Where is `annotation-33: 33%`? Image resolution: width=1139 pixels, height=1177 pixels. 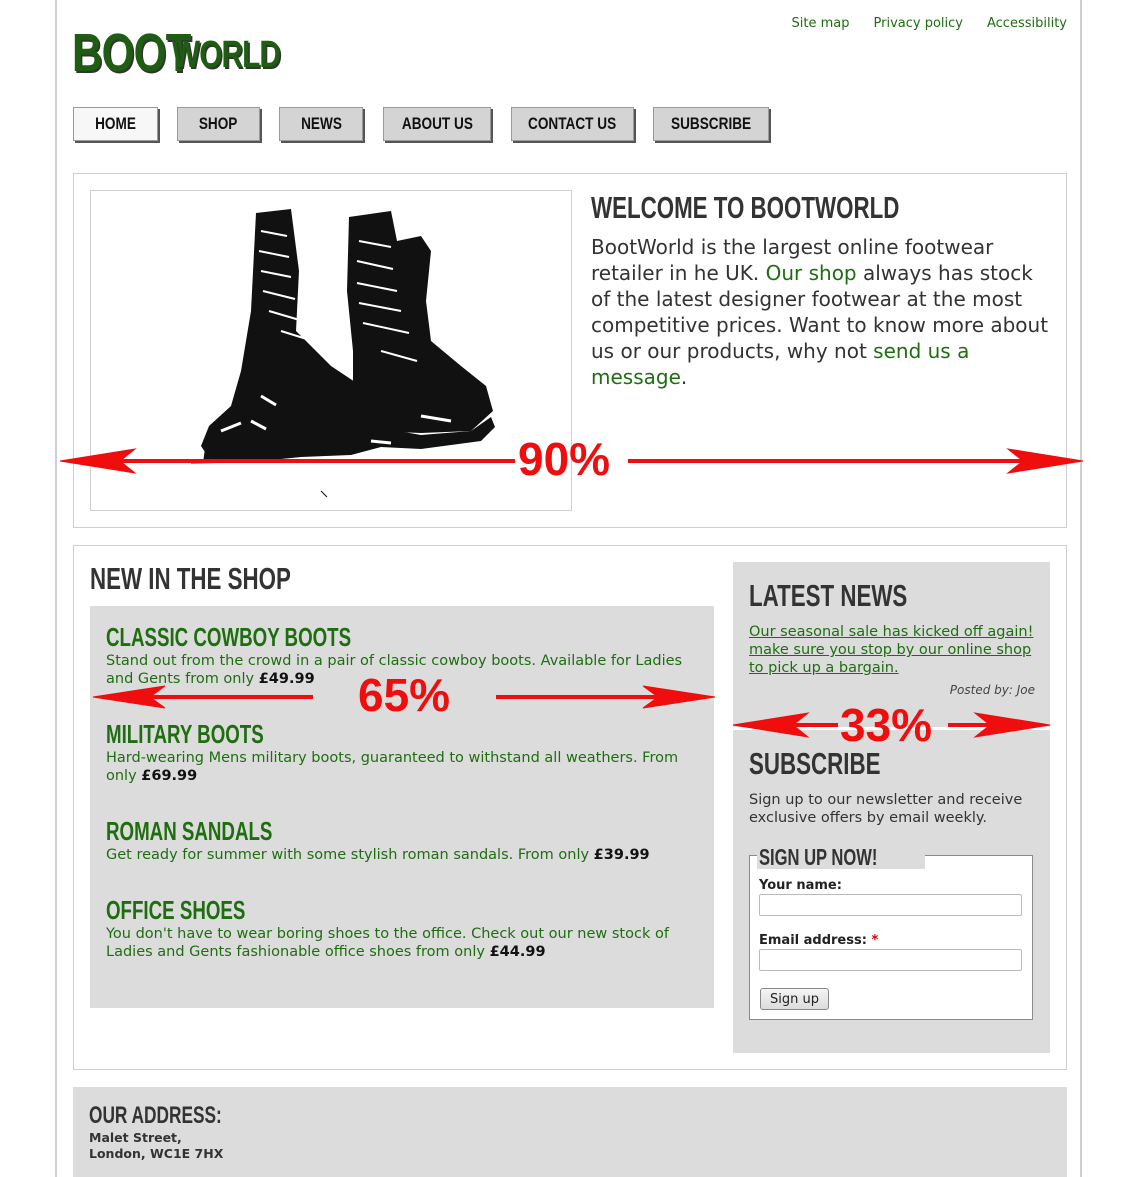
annotation-33: 33% is located at coordinates (886, 725).